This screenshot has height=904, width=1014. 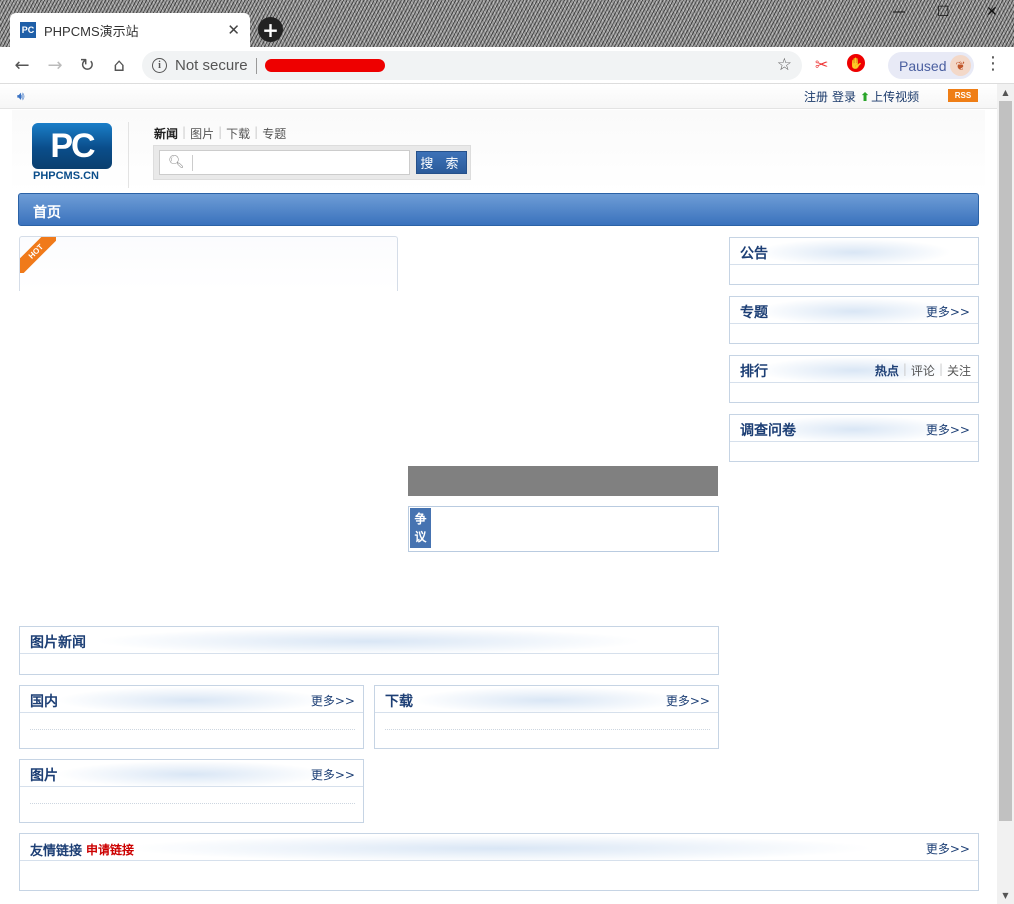 I want to click on dispute-tag: 争议, so click(x=420, y=528).